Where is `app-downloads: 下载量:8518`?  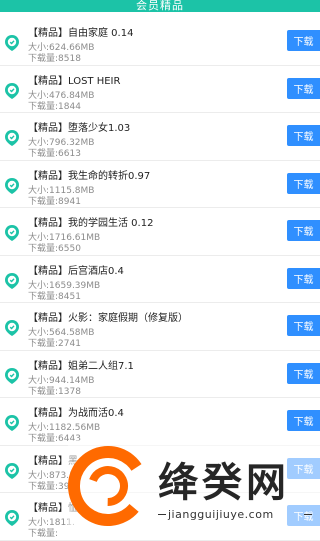
app-downloads: 下载量:8518 is located at coordinates (54, 59).